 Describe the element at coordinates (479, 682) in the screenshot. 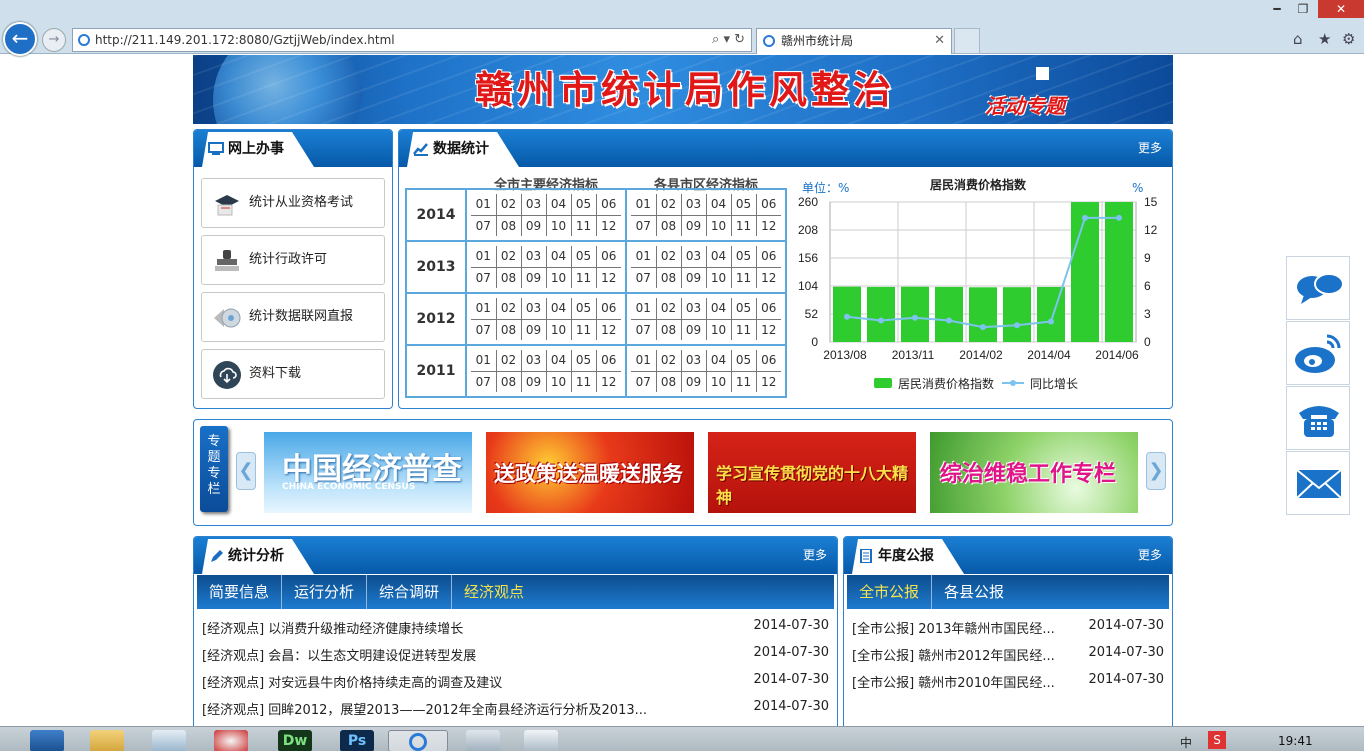

I see `news-item: [经济观点] 对安远县牛肉价格持续走高的调查及建议` at that location.